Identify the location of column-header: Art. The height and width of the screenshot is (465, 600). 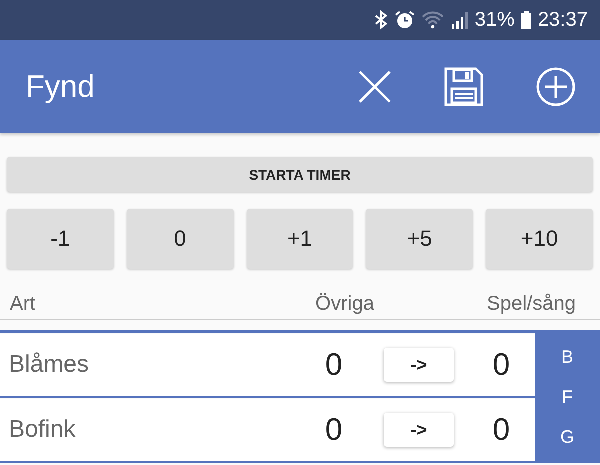
(23, 304).